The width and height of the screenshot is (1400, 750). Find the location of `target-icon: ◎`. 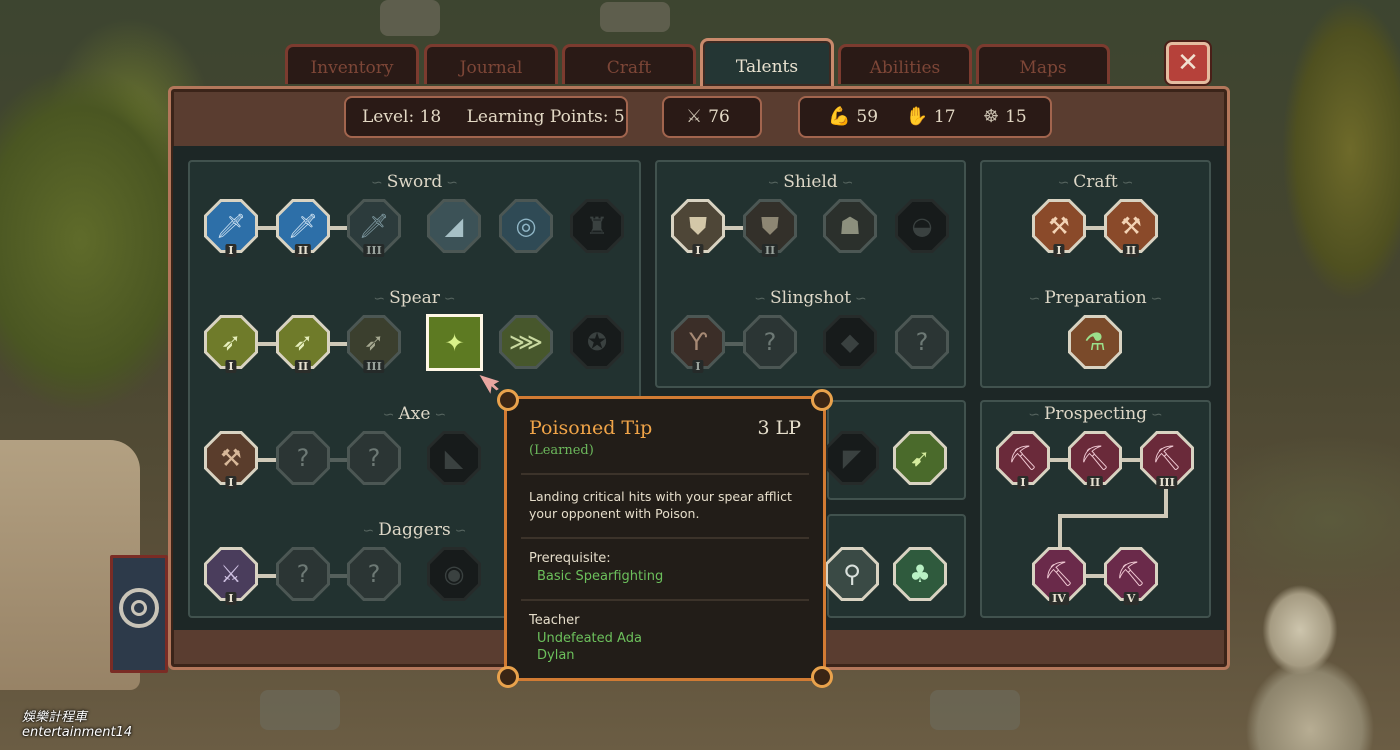

target-icon: ◎ is located at coordinates (526, 226).